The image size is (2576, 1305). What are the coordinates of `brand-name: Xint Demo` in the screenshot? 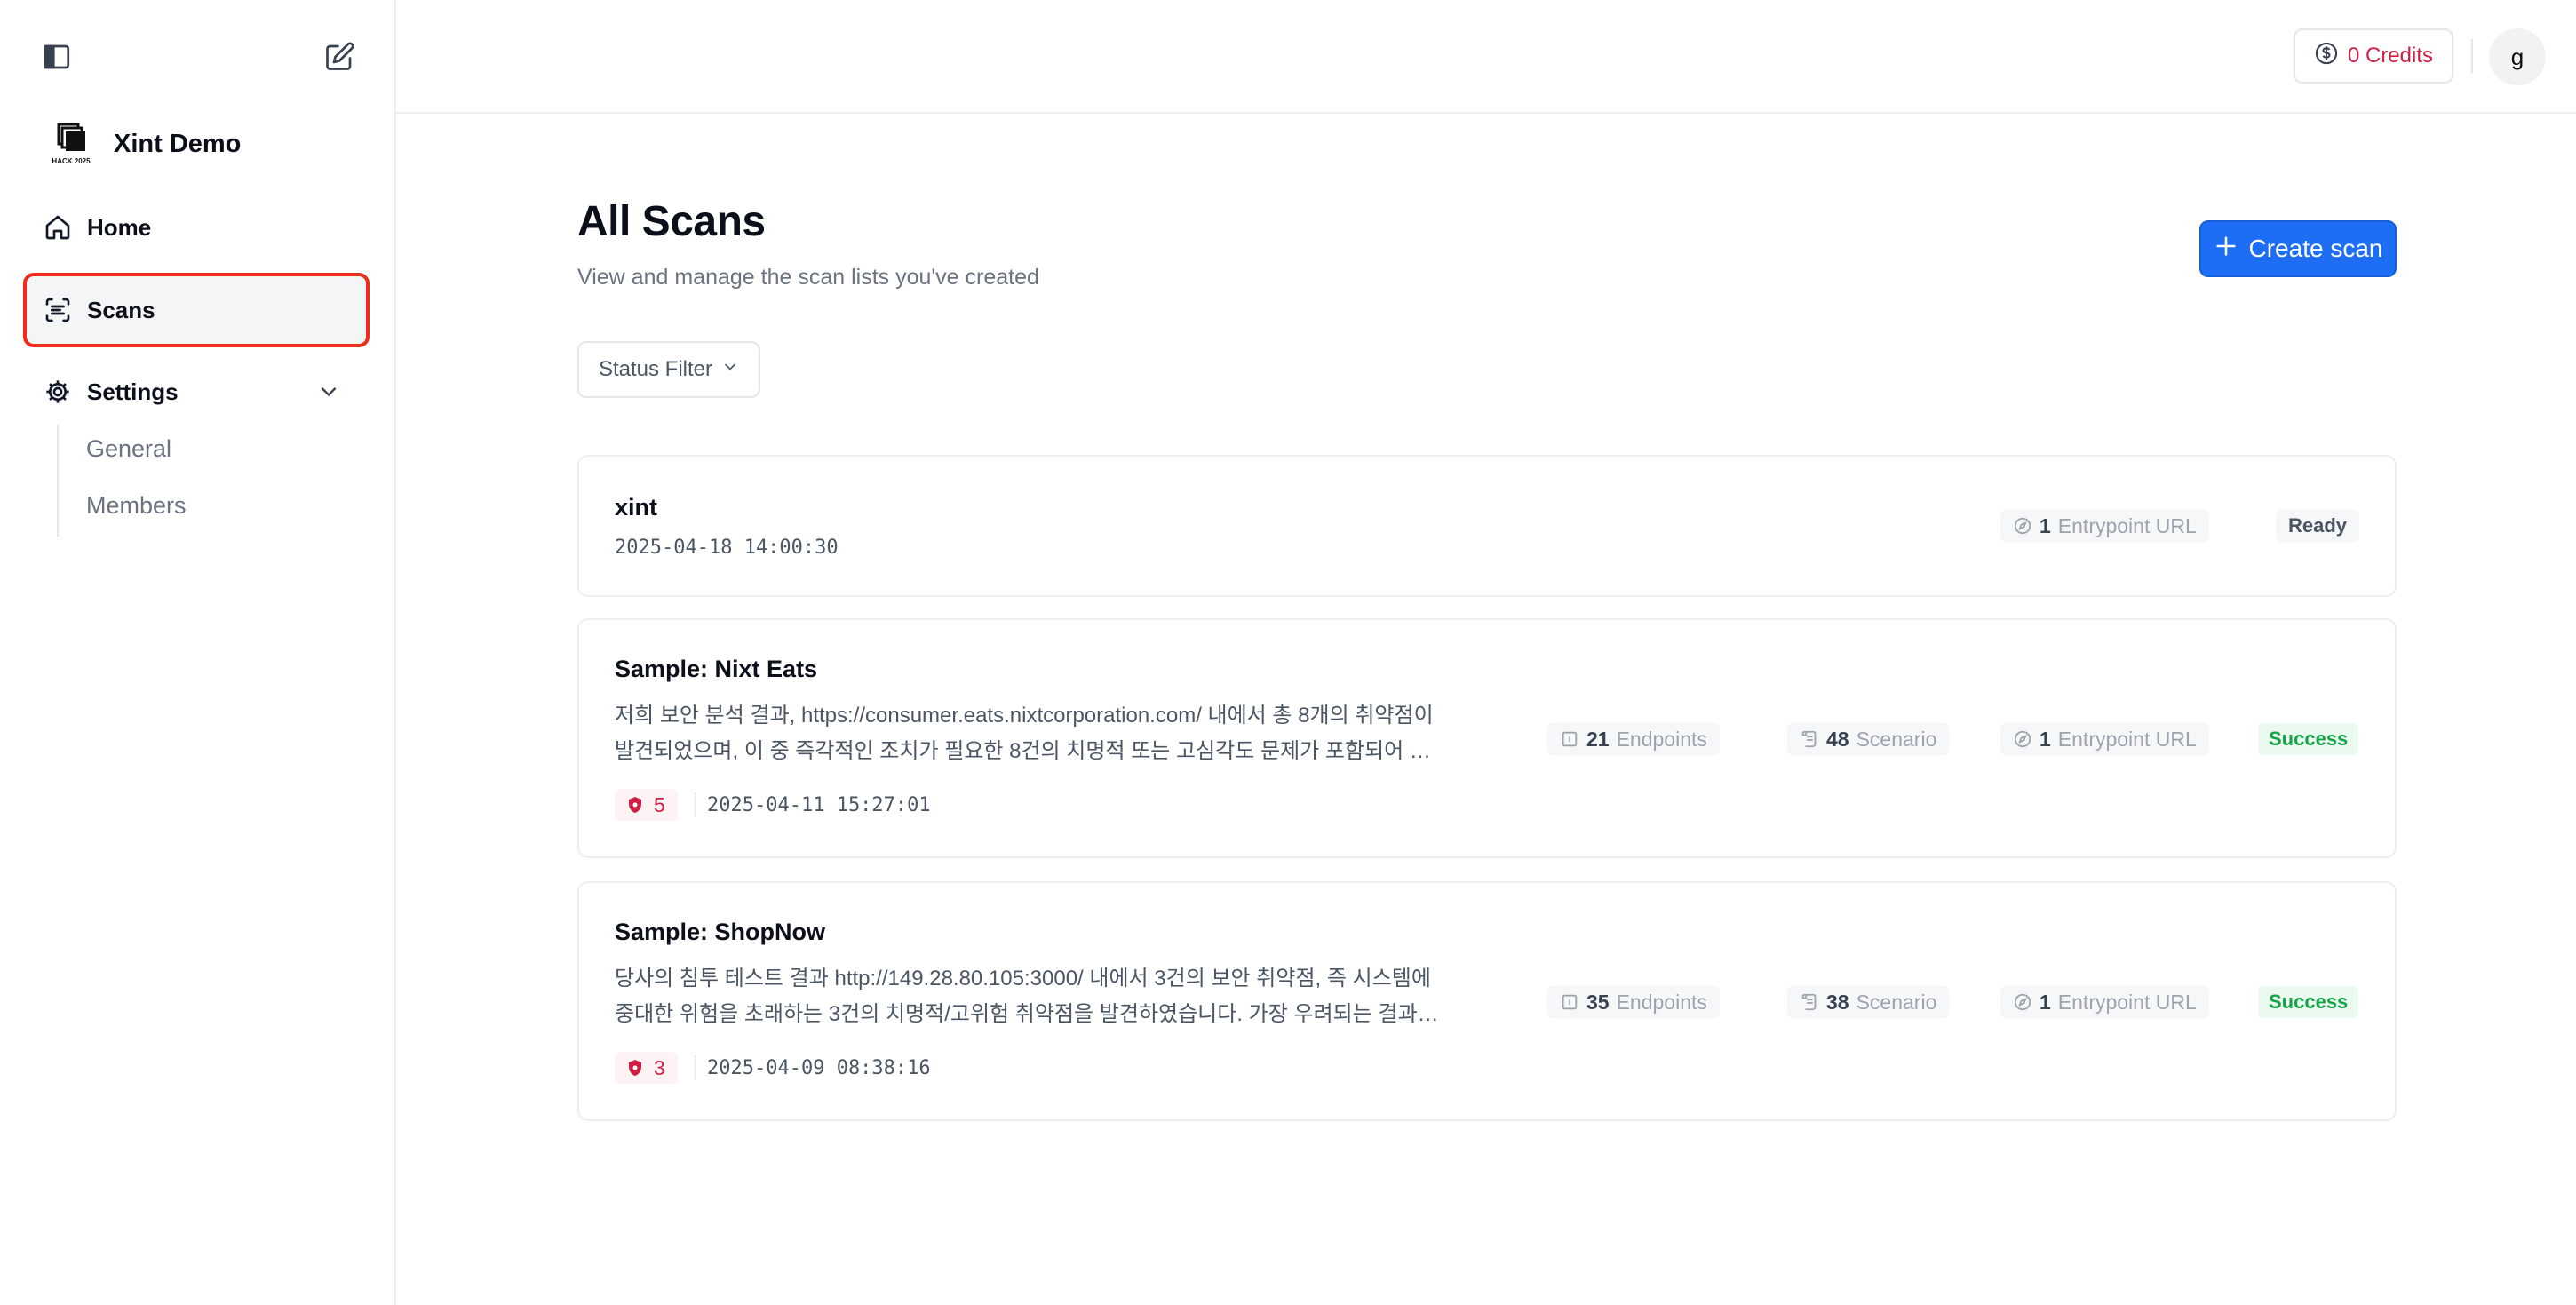 It's located at (178, 143).